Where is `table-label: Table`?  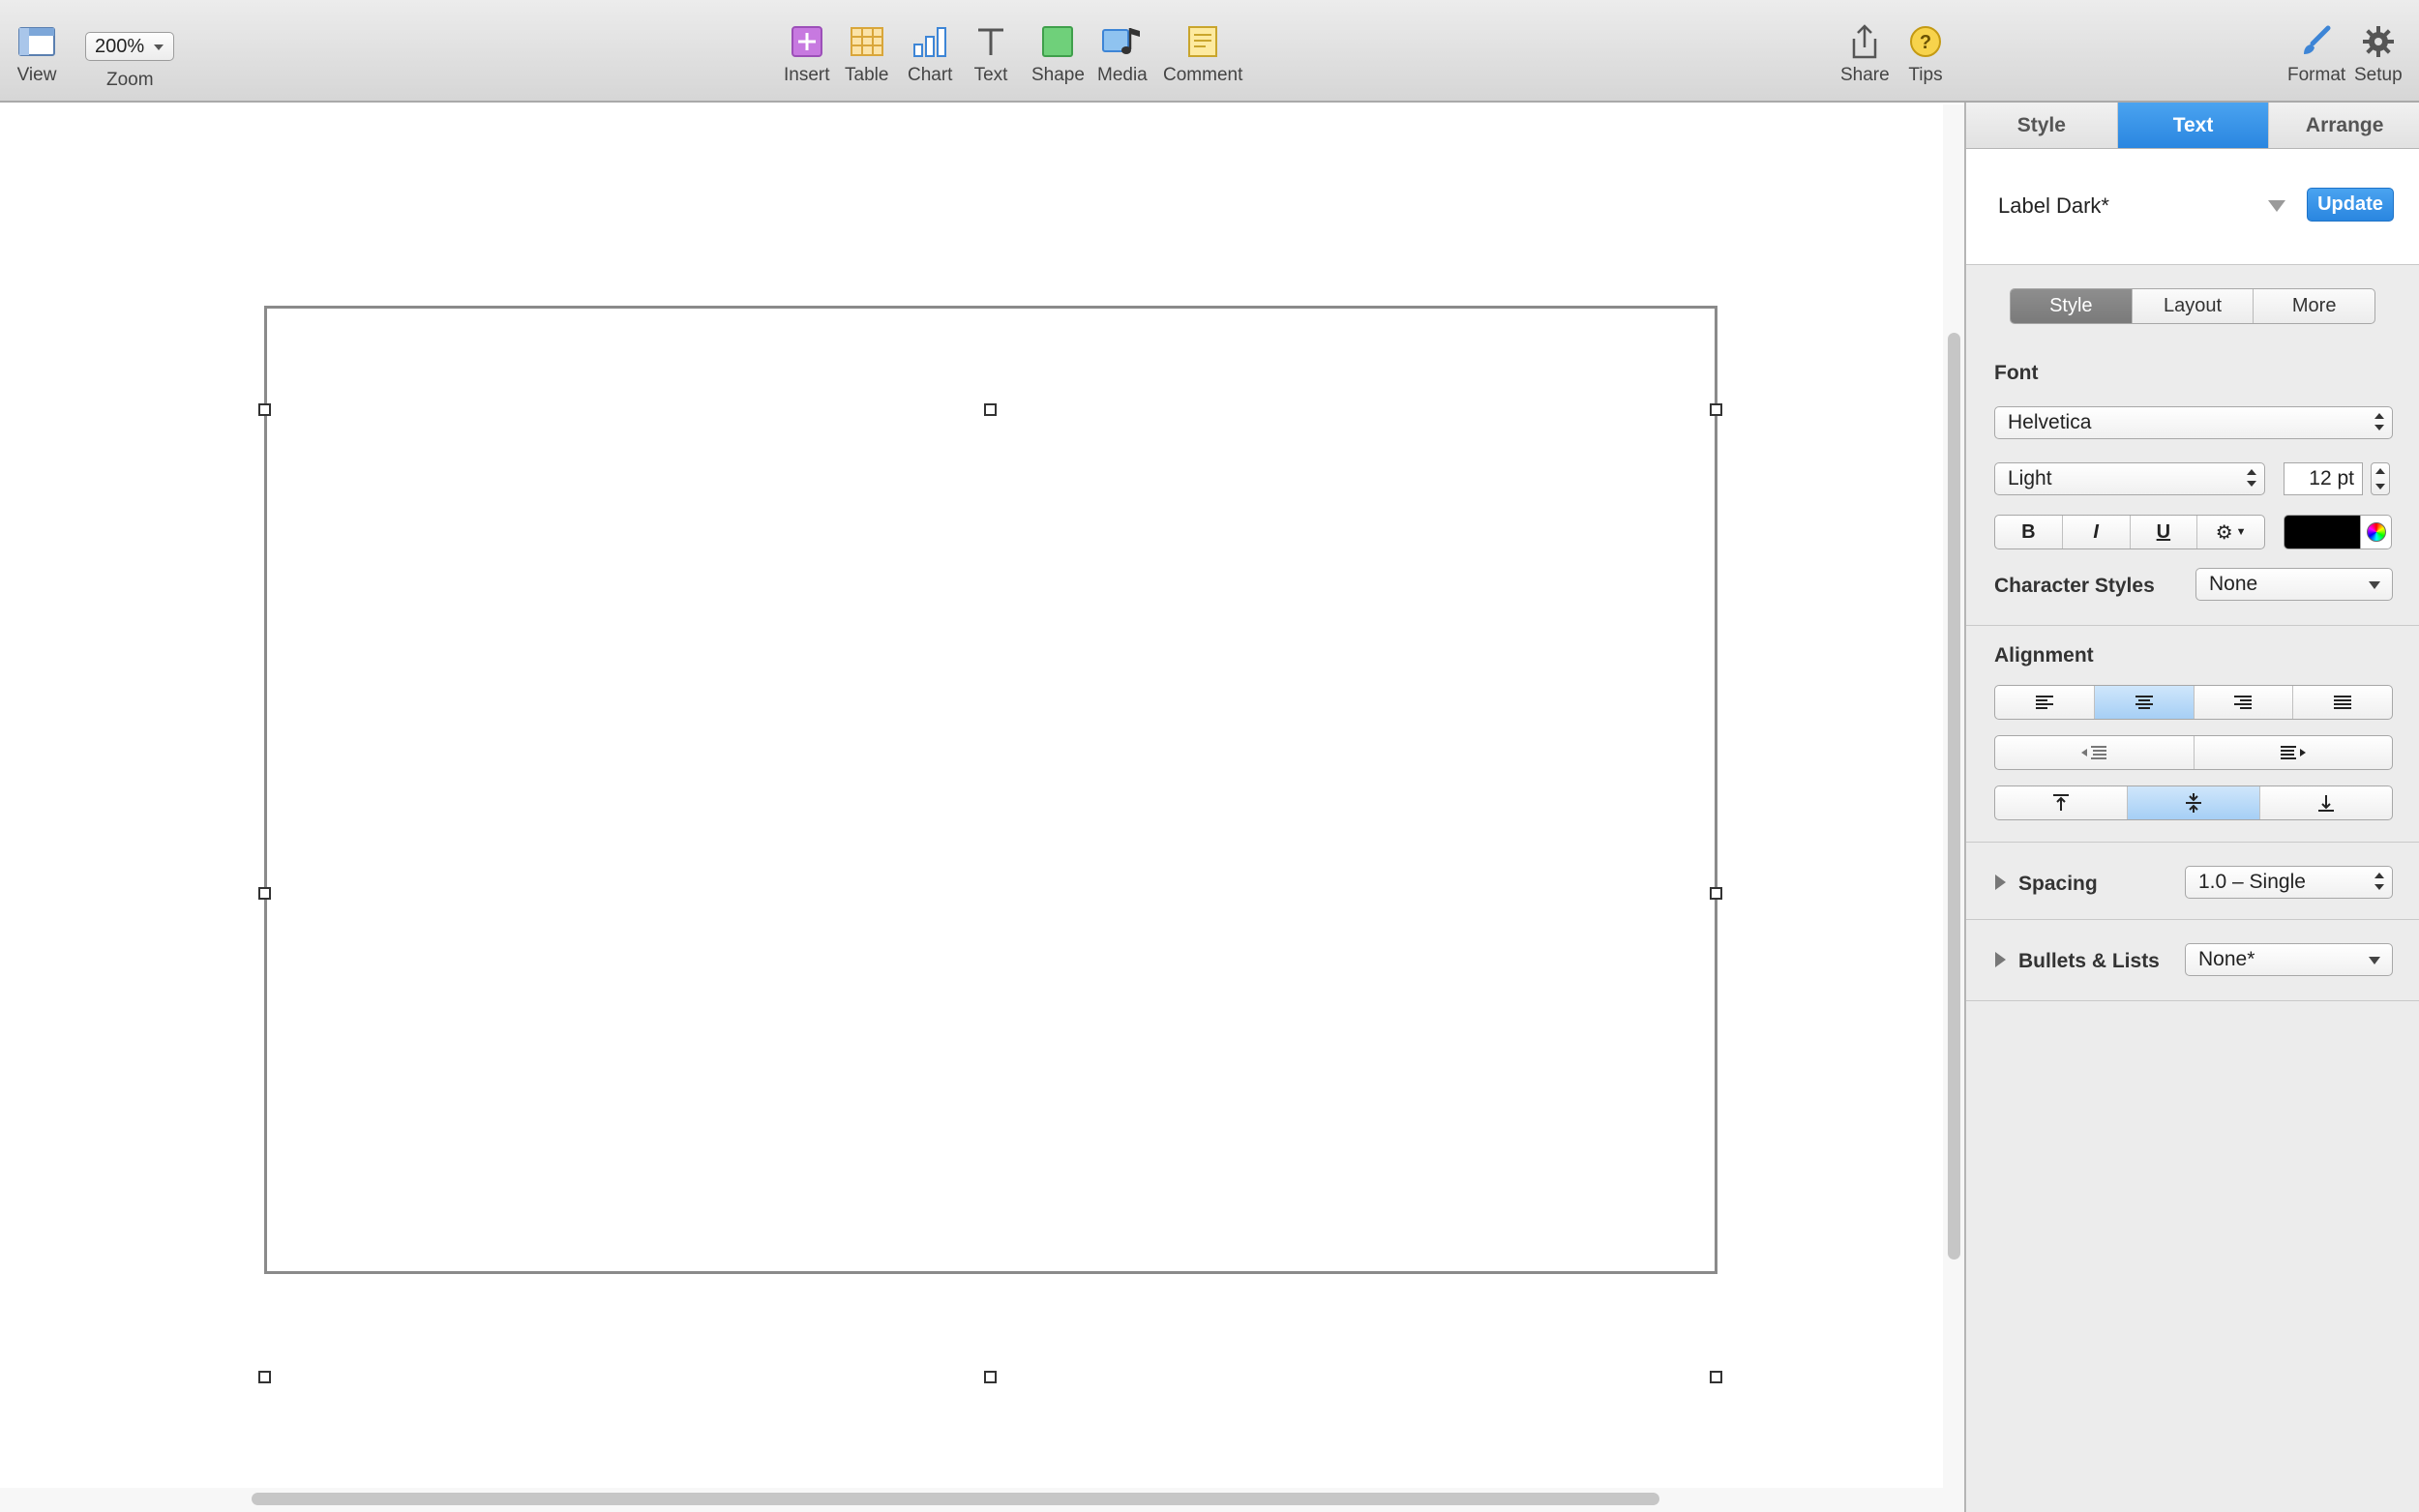 table-label: Table is located at coordinates (867, 75).